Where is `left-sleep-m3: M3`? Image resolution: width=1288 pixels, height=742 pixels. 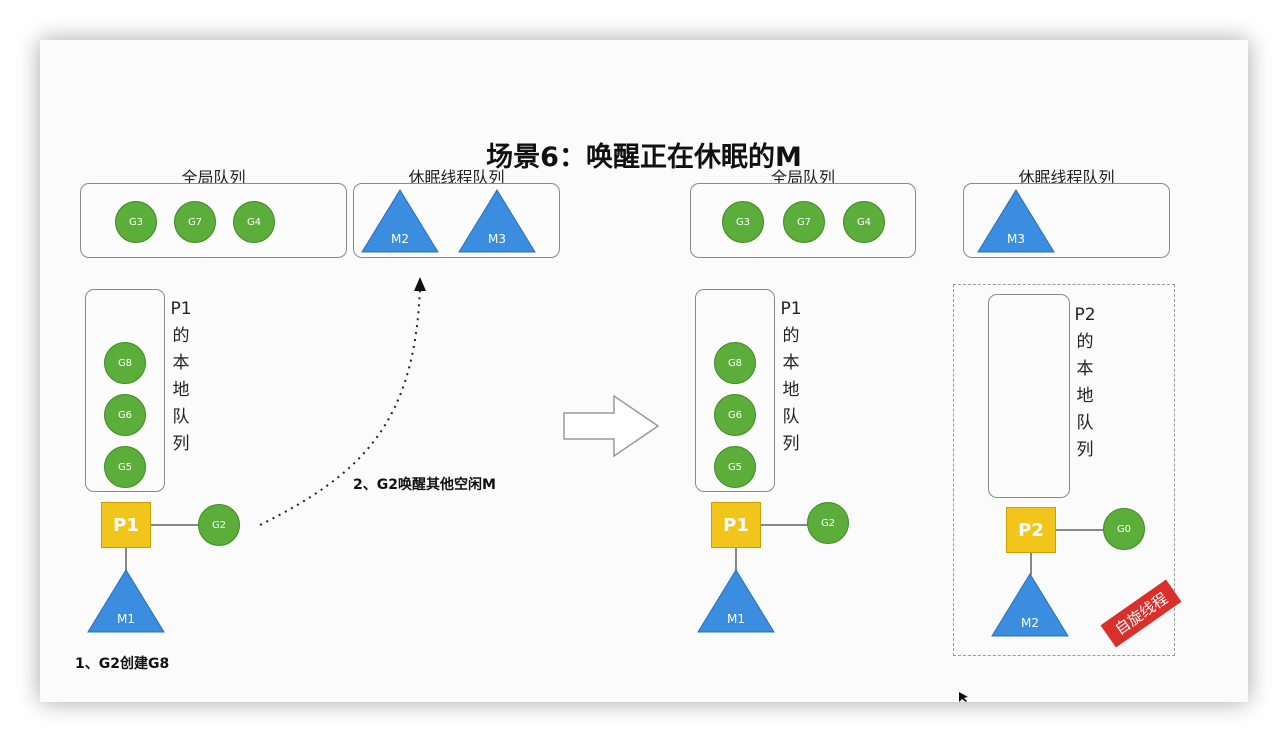
left-sleep-m3: M3 is located at coordinates (497, 221).